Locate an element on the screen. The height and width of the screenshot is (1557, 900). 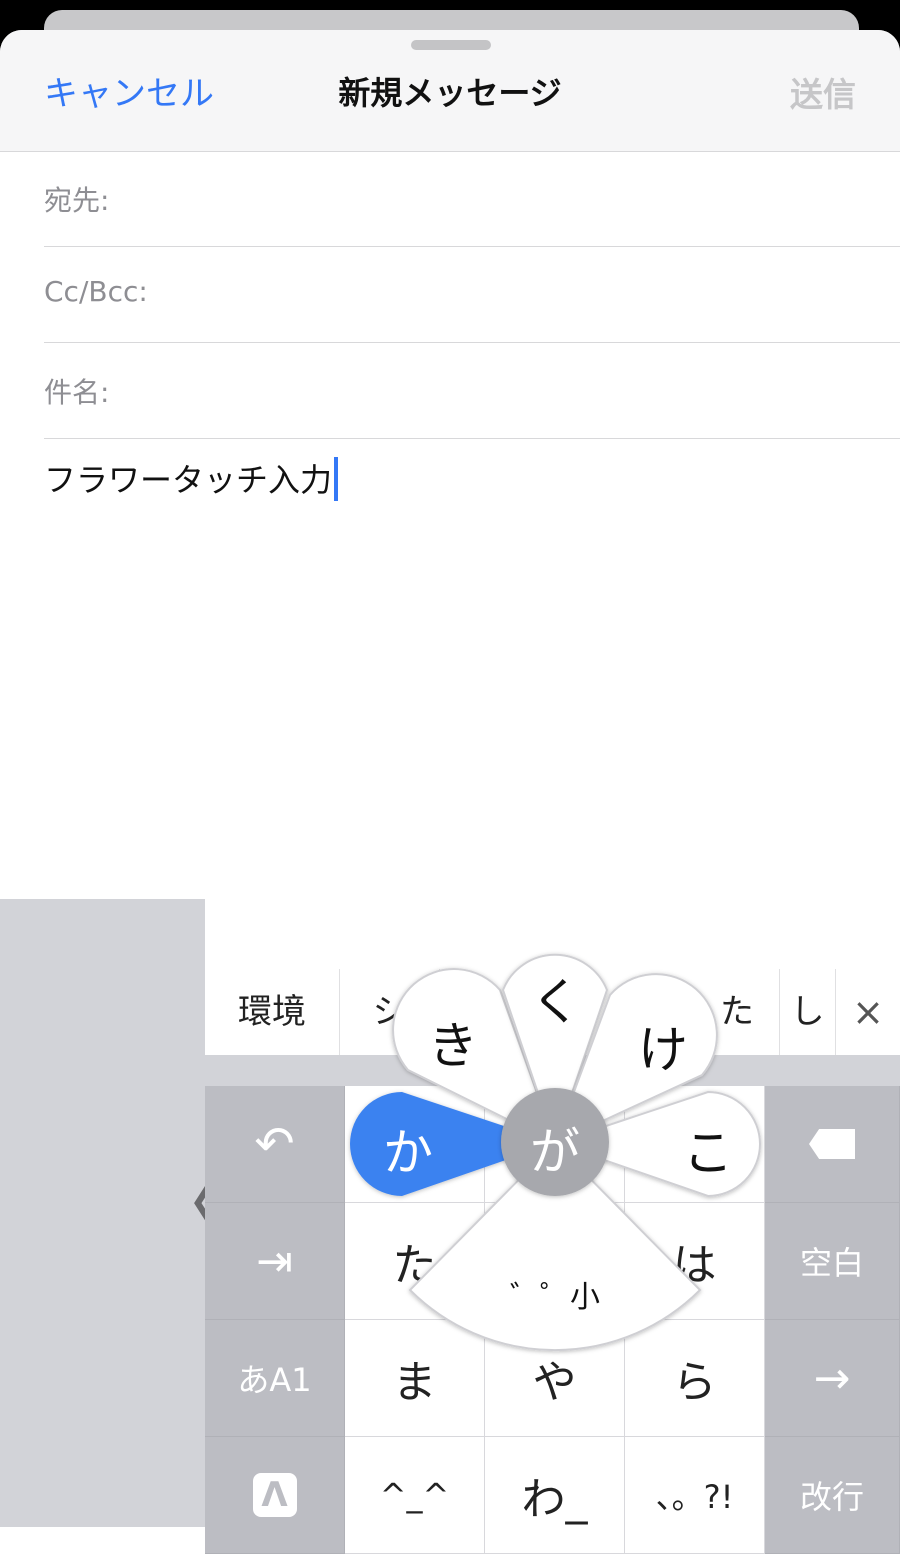
subject-label: 件名: is located at coordinates (77, 392).